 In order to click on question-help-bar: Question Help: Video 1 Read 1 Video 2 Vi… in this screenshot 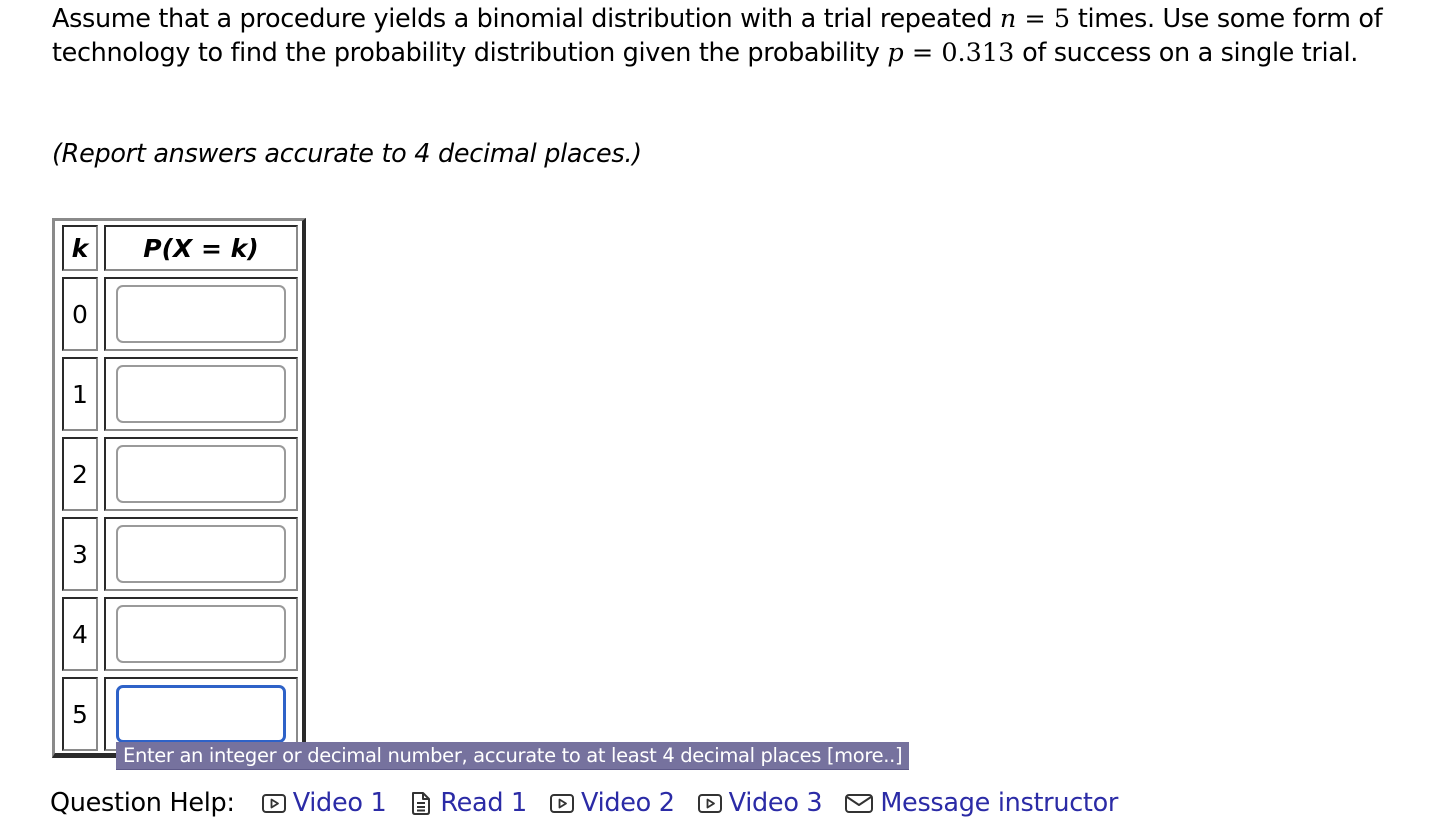, I will do `click(595, 803)`.